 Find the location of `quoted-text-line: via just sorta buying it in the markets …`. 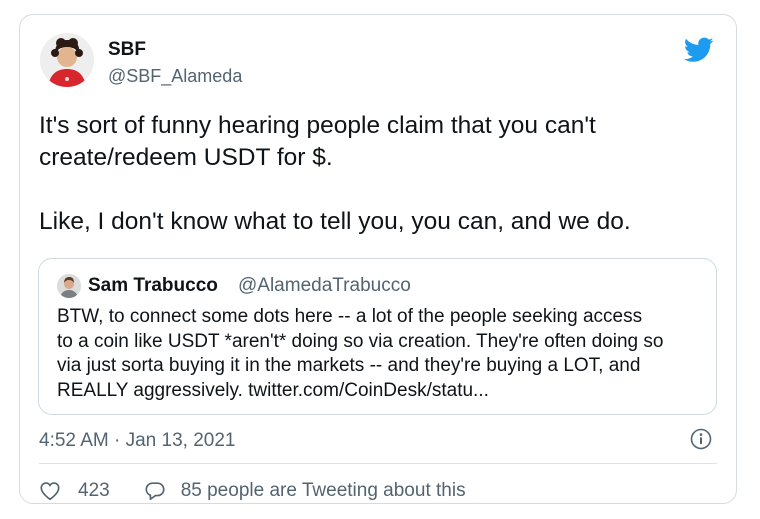

quoted-text-line: via just sorta buying it in the markets … is located at coordinates (349, 365).